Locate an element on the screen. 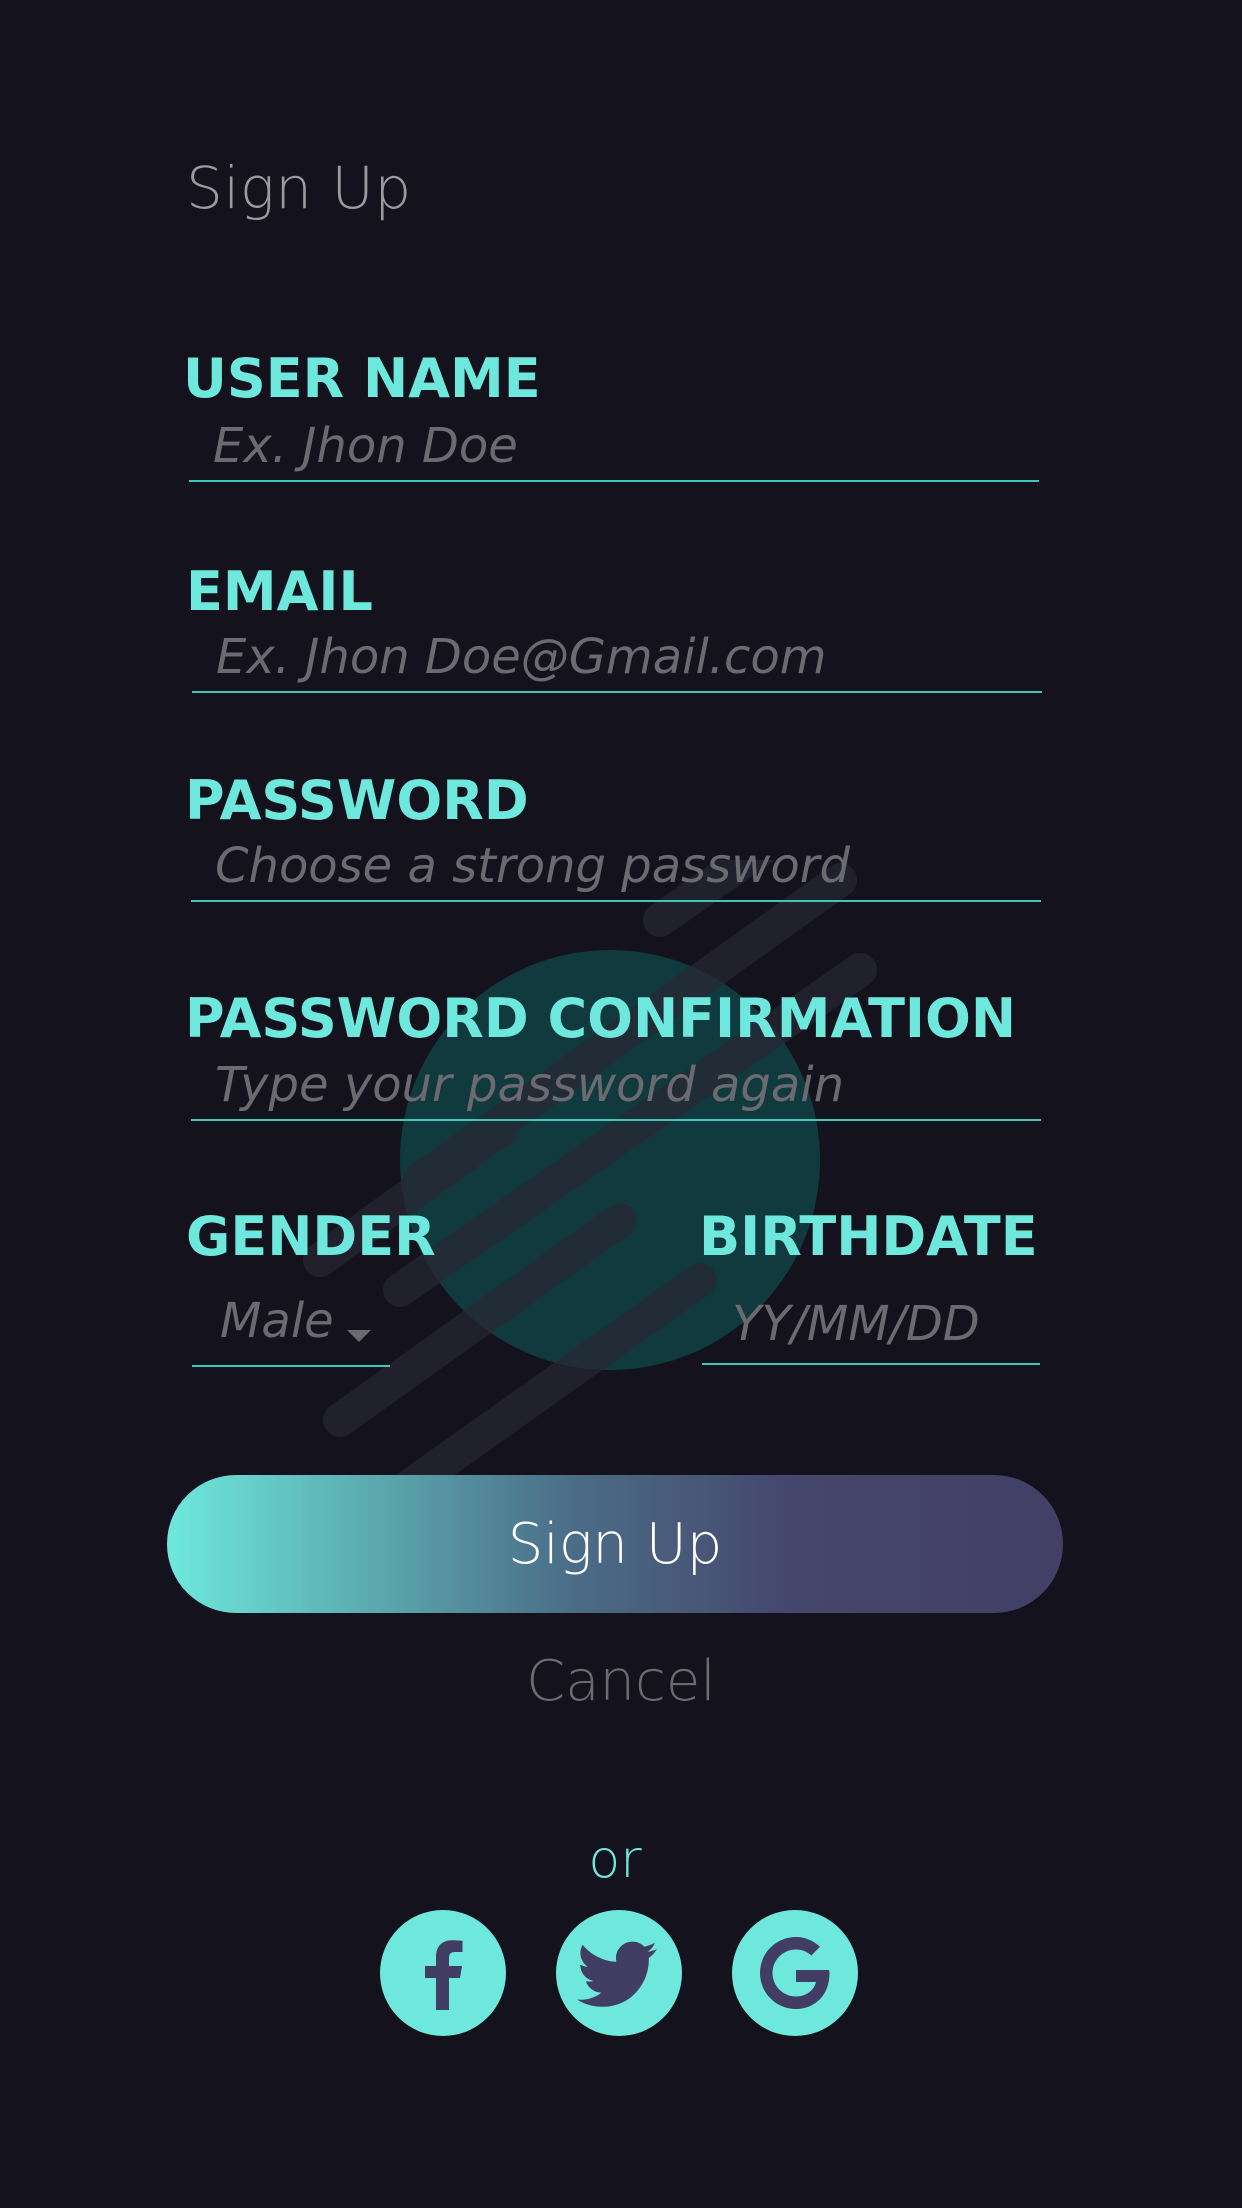 This screenshot has width=1242, height=2208. facebook-login-button is located at coordinates (443, 1973).